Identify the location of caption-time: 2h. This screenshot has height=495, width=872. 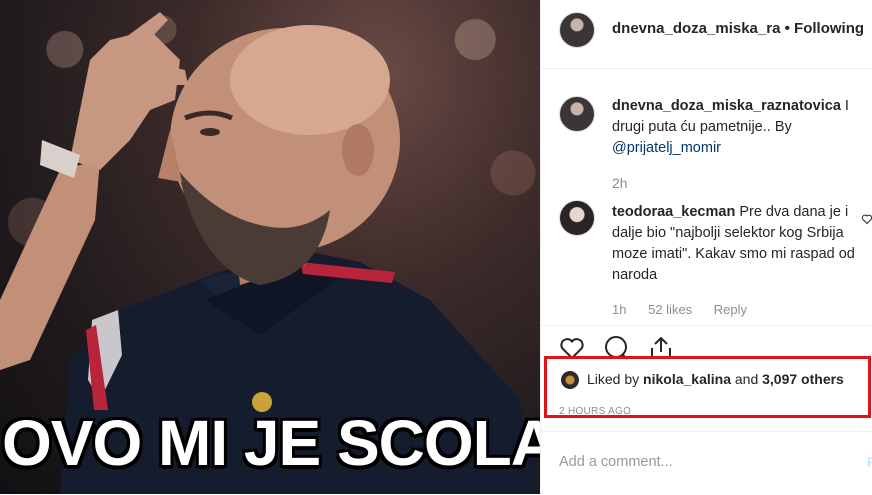
(620, 183).